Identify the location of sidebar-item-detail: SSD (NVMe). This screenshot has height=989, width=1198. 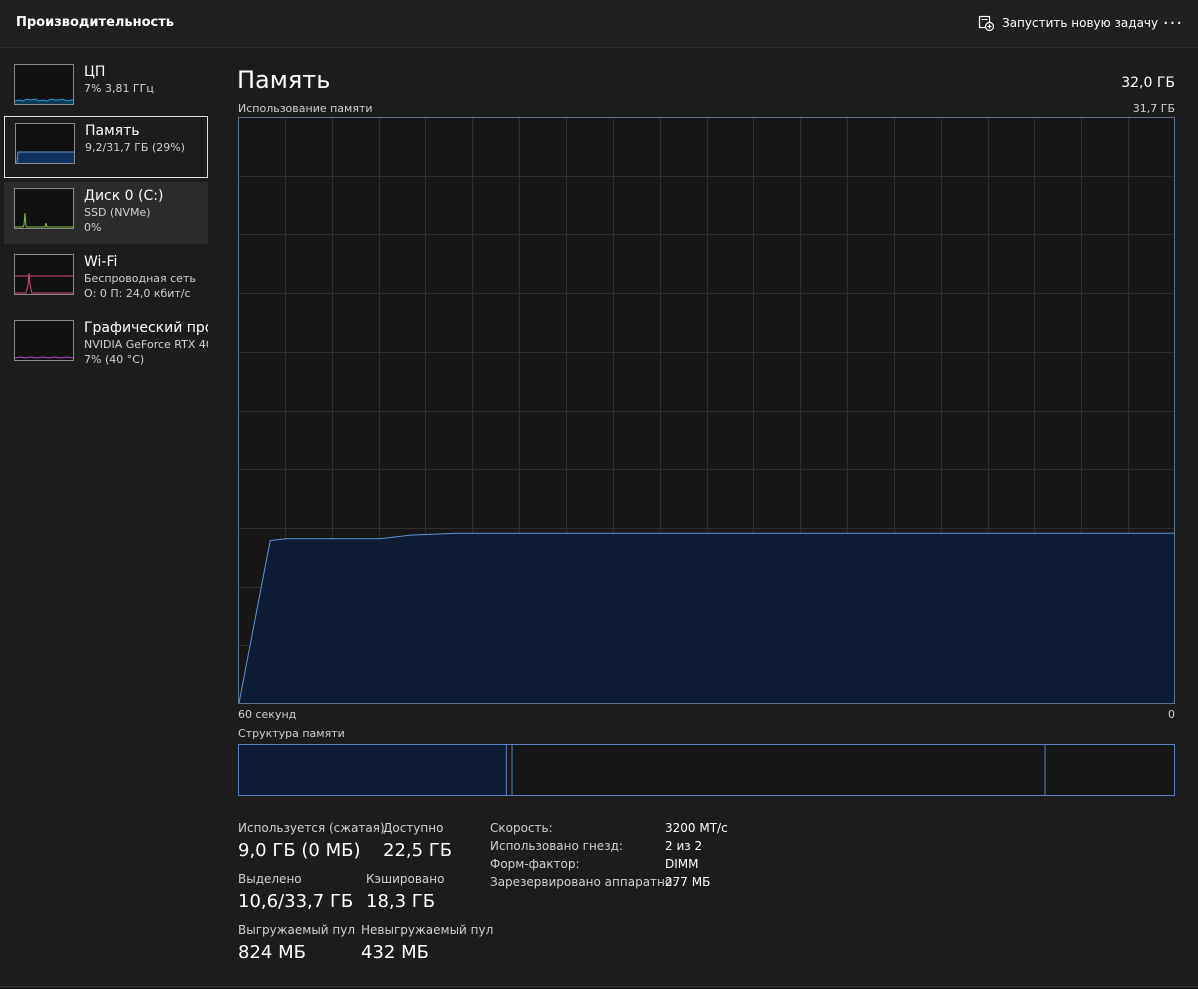
(117, 212).